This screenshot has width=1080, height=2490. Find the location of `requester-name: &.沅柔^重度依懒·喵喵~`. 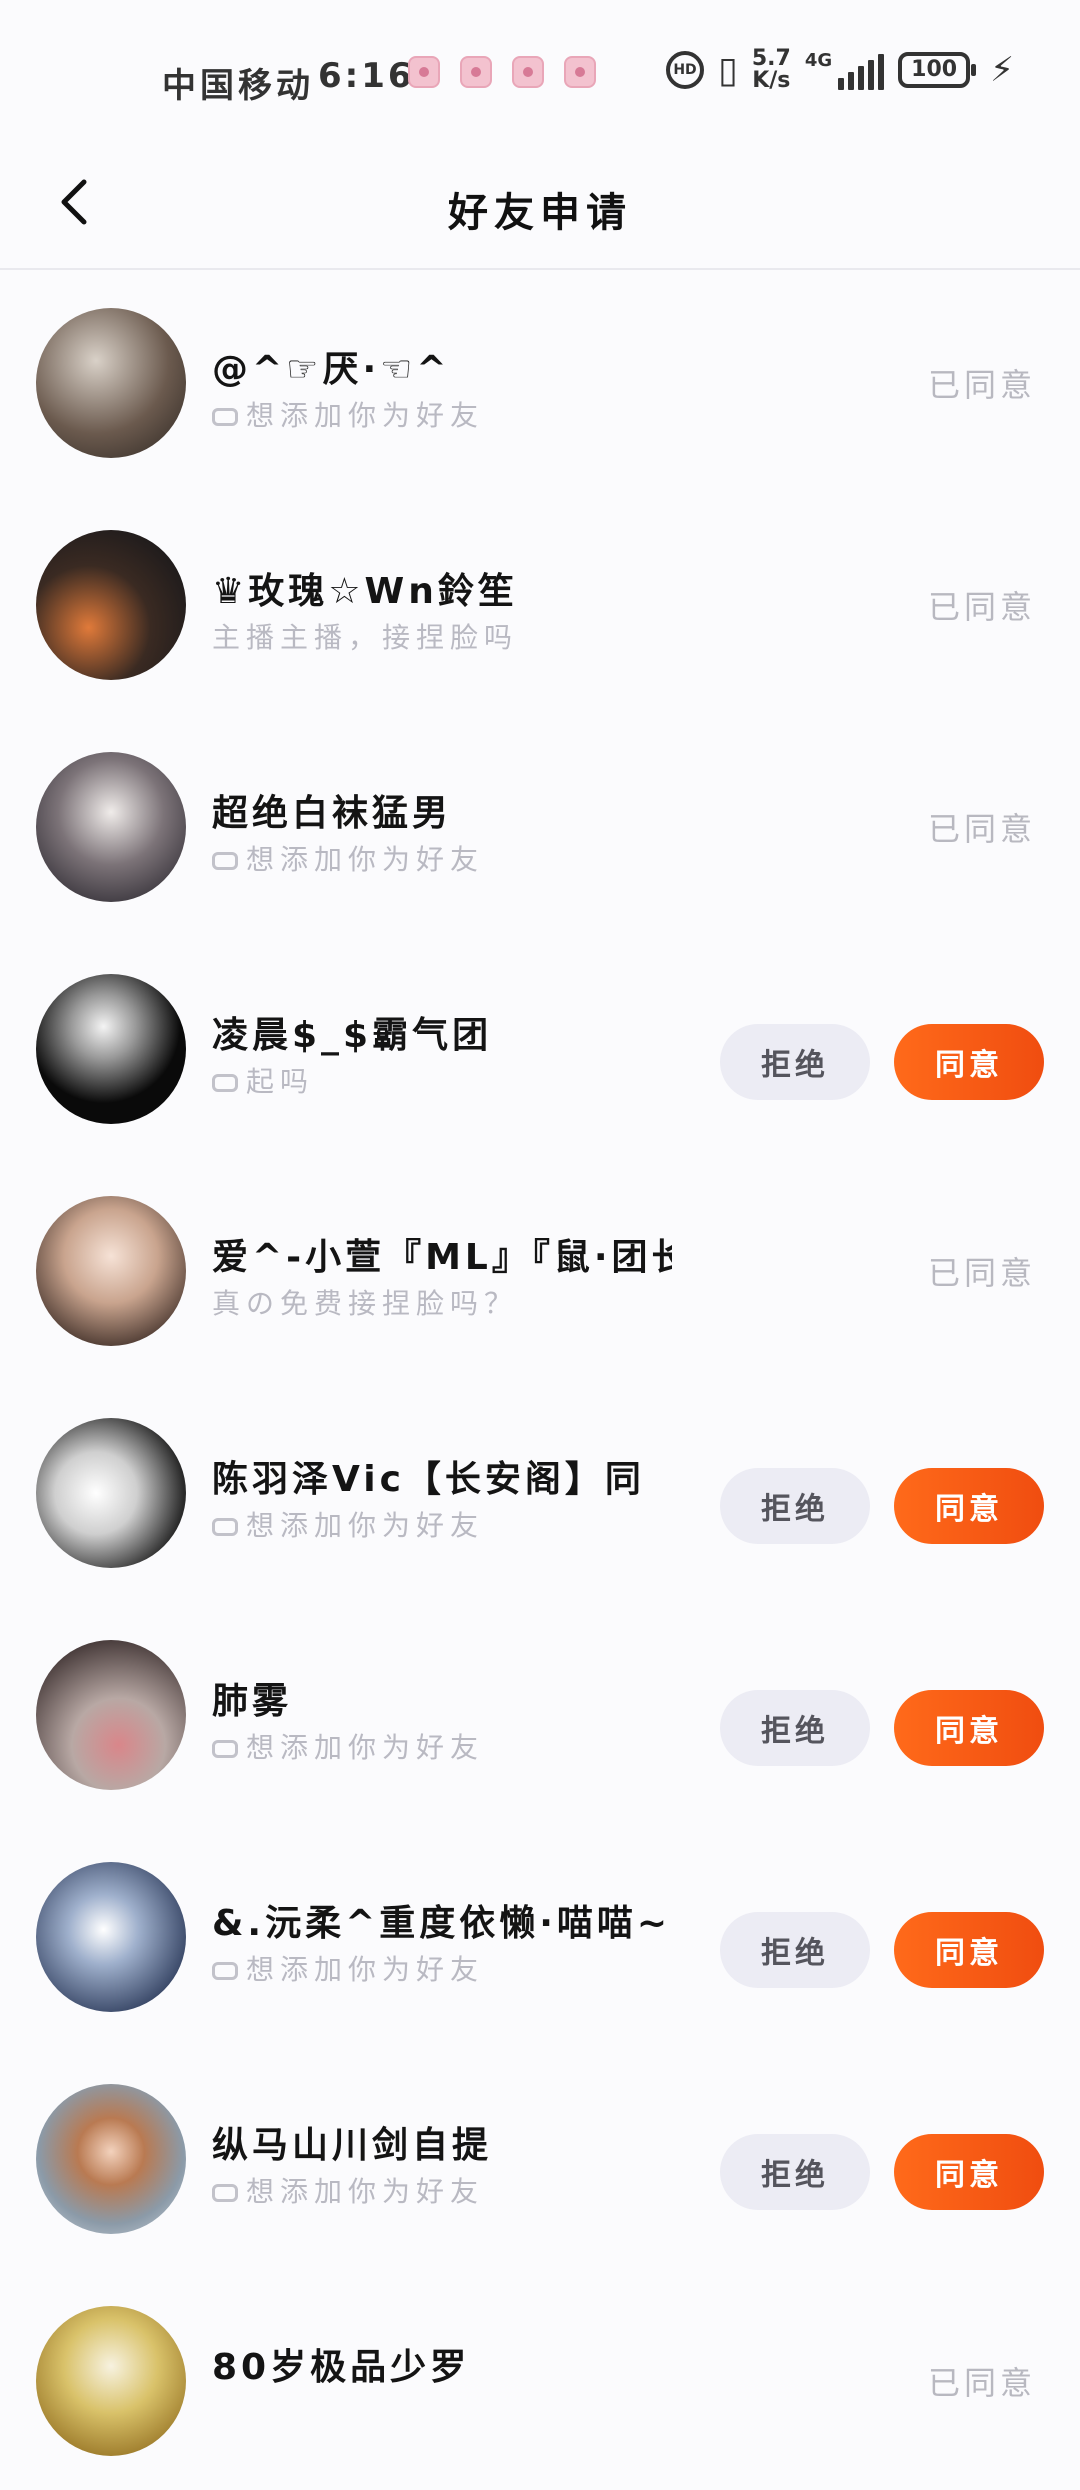

requester-name: &.沅柔^重度依懒·喵喵~ is located at coordinates (442, 1923).